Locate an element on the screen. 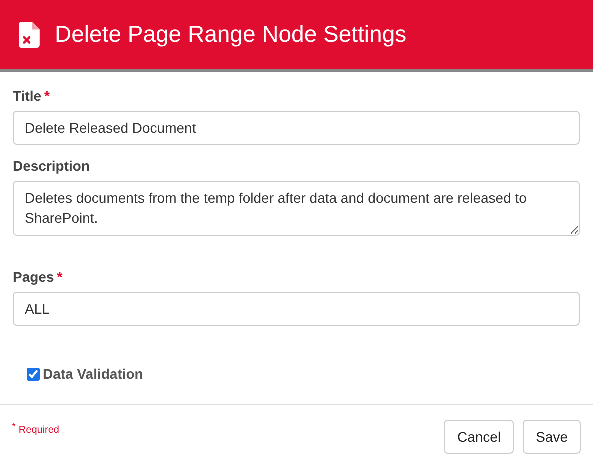  dialog-button: Cancel is located at coordinates (479, 437).